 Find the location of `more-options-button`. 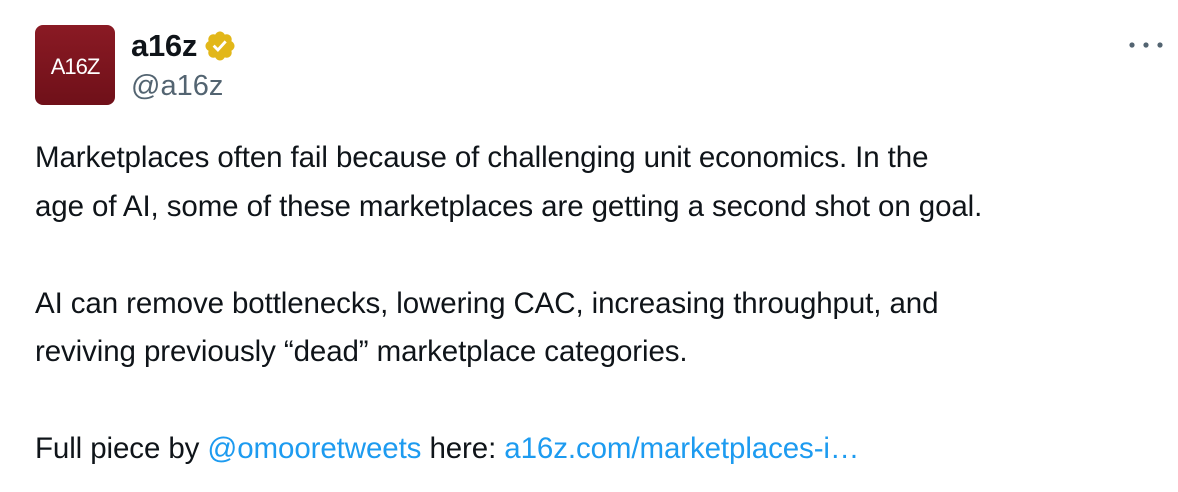

more-options-button is located at coordinates (1146, 45).